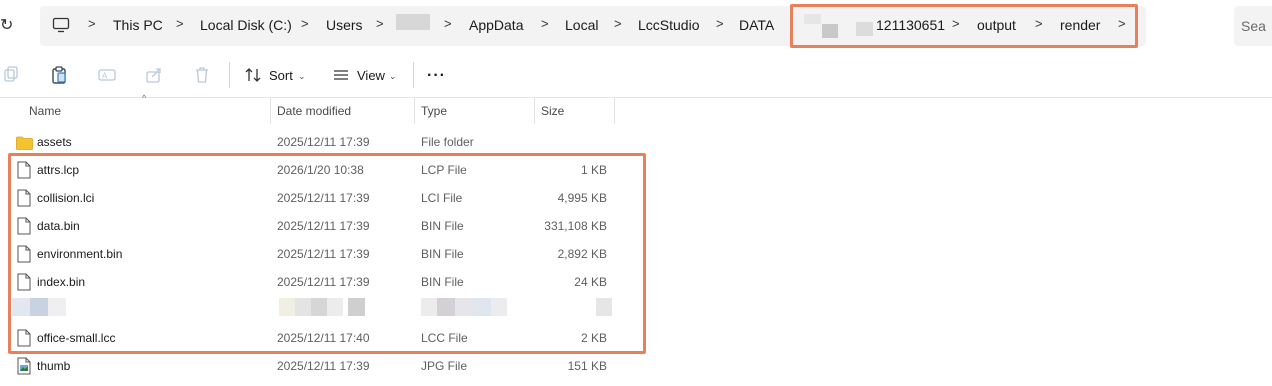 The width and height of the screenshot is (1272, 386). What do you see at coordinates (371, 76) in the screenshot?
I see `view-button: View` at bounding box center [371, 76].